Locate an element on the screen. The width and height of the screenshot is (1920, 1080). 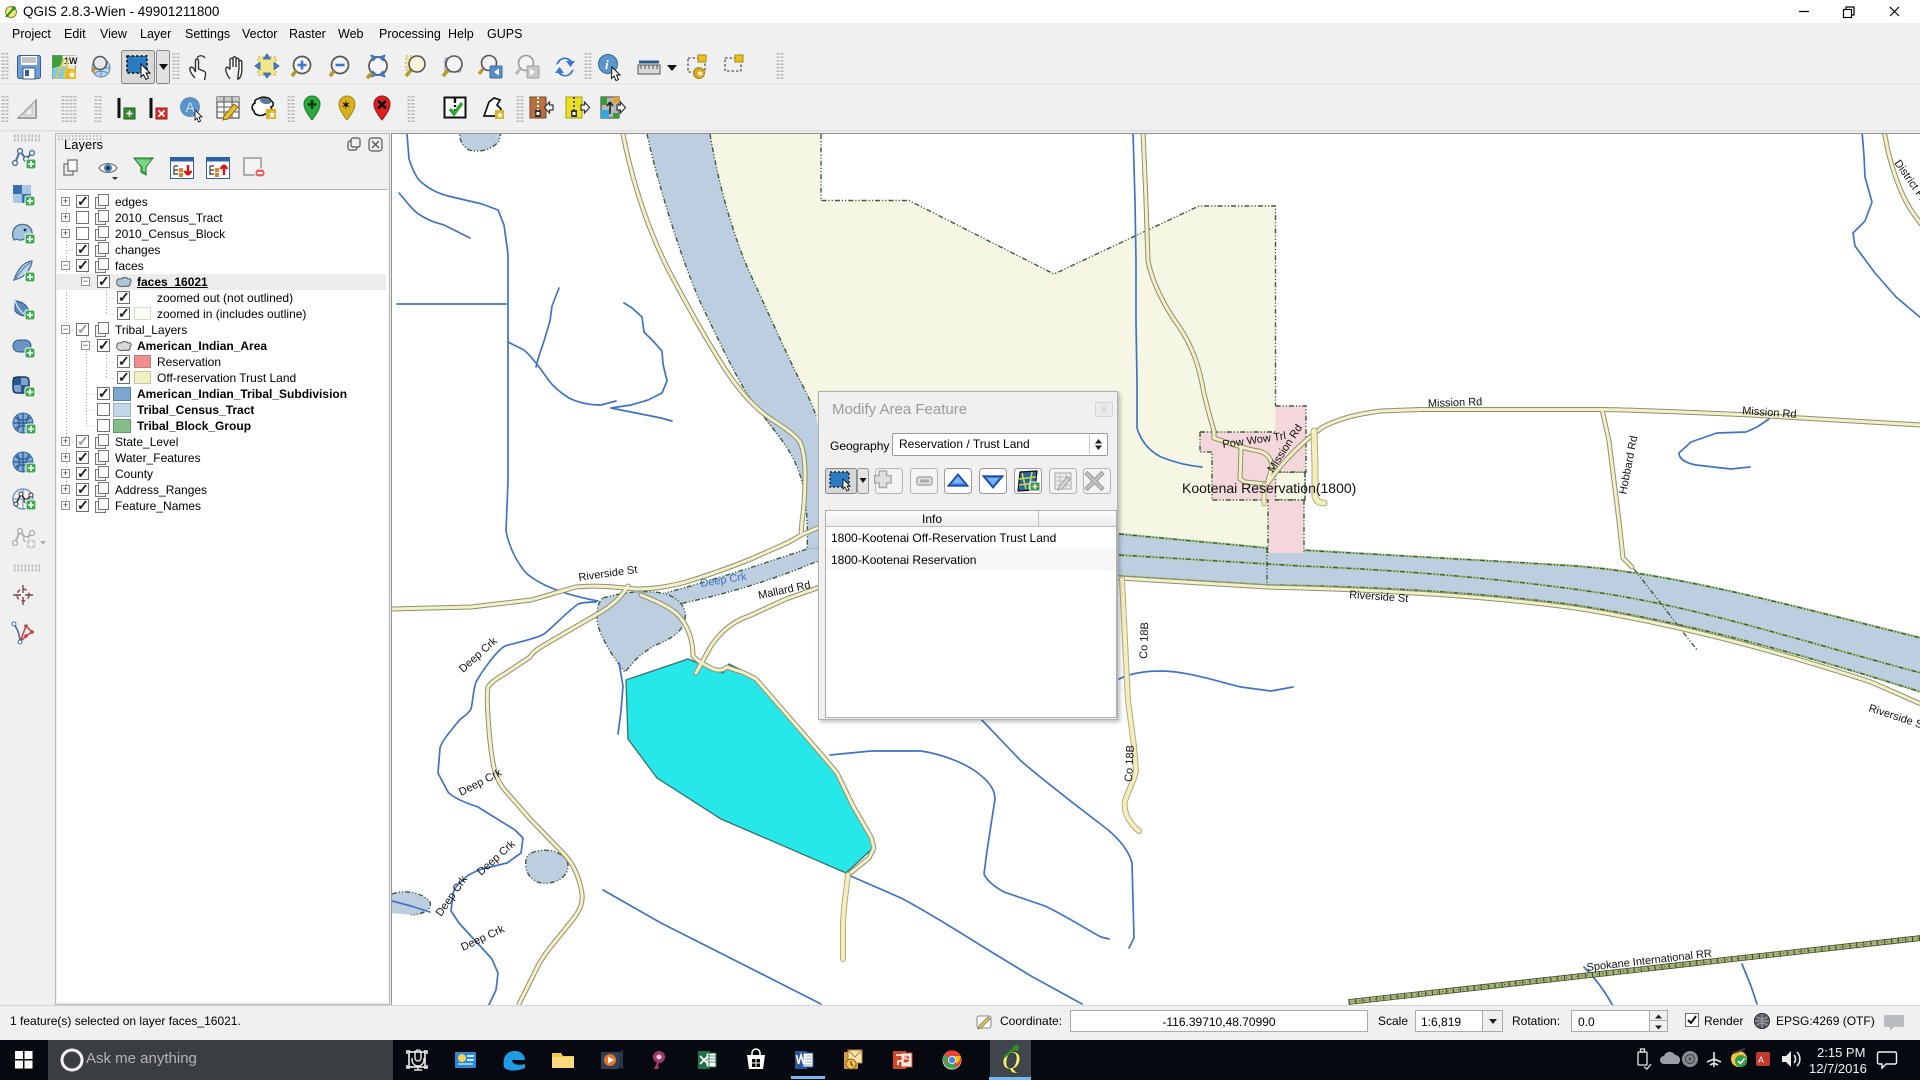
svg-text: 2:15 PM is located at coordinates (1841, 1052).